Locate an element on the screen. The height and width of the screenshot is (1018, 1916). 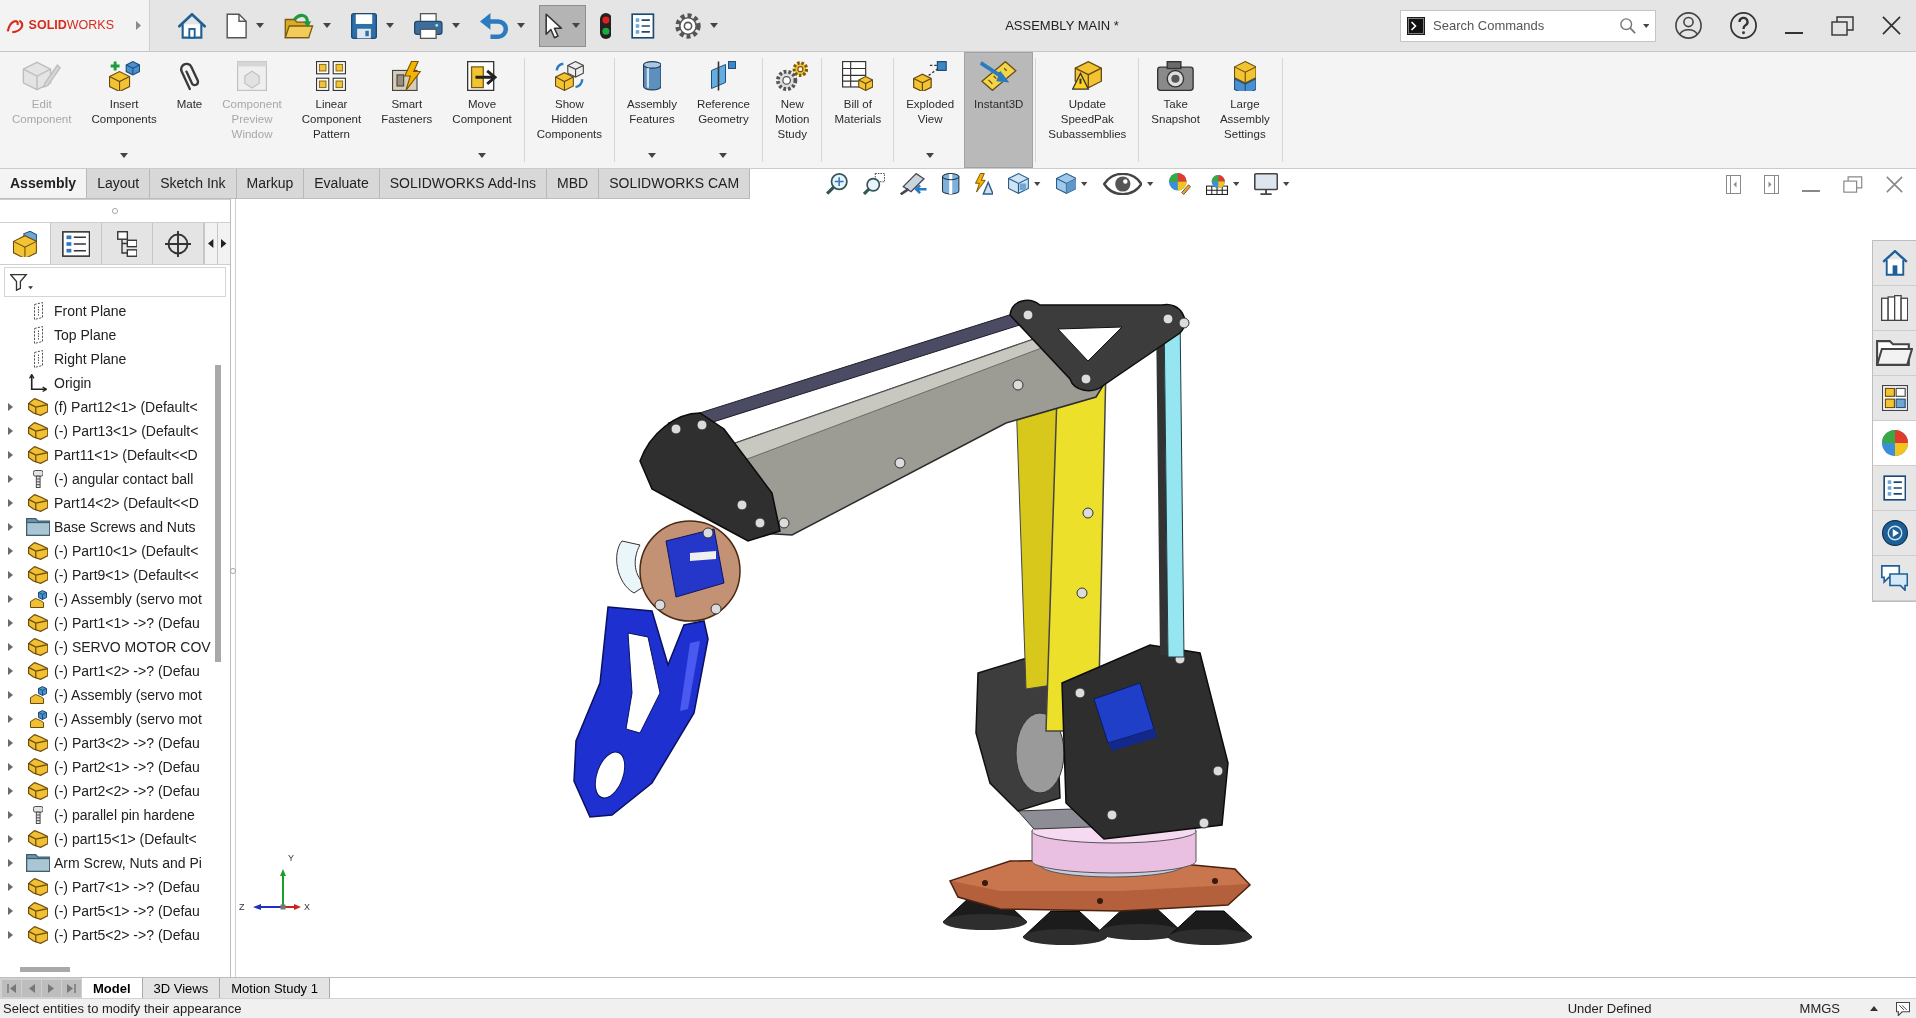
shaded-cube-button is located at coordinates (1071, 184).